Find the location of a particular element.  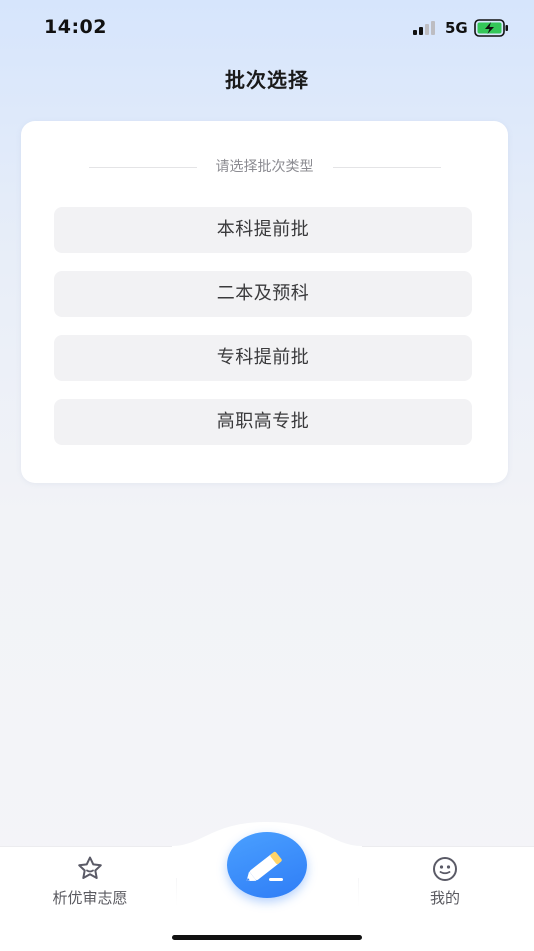

status-bar: 14:02 5G is located at coordinates (267, 28).